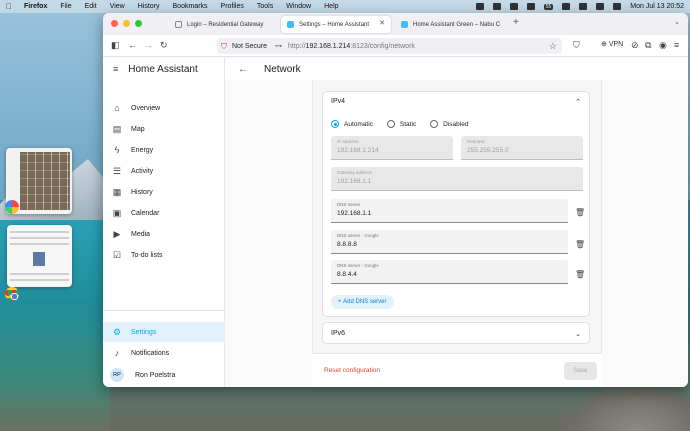 This screenshot has height=431, width=690. I want to click on downloads-icon: ⊘, so click(635, 45).